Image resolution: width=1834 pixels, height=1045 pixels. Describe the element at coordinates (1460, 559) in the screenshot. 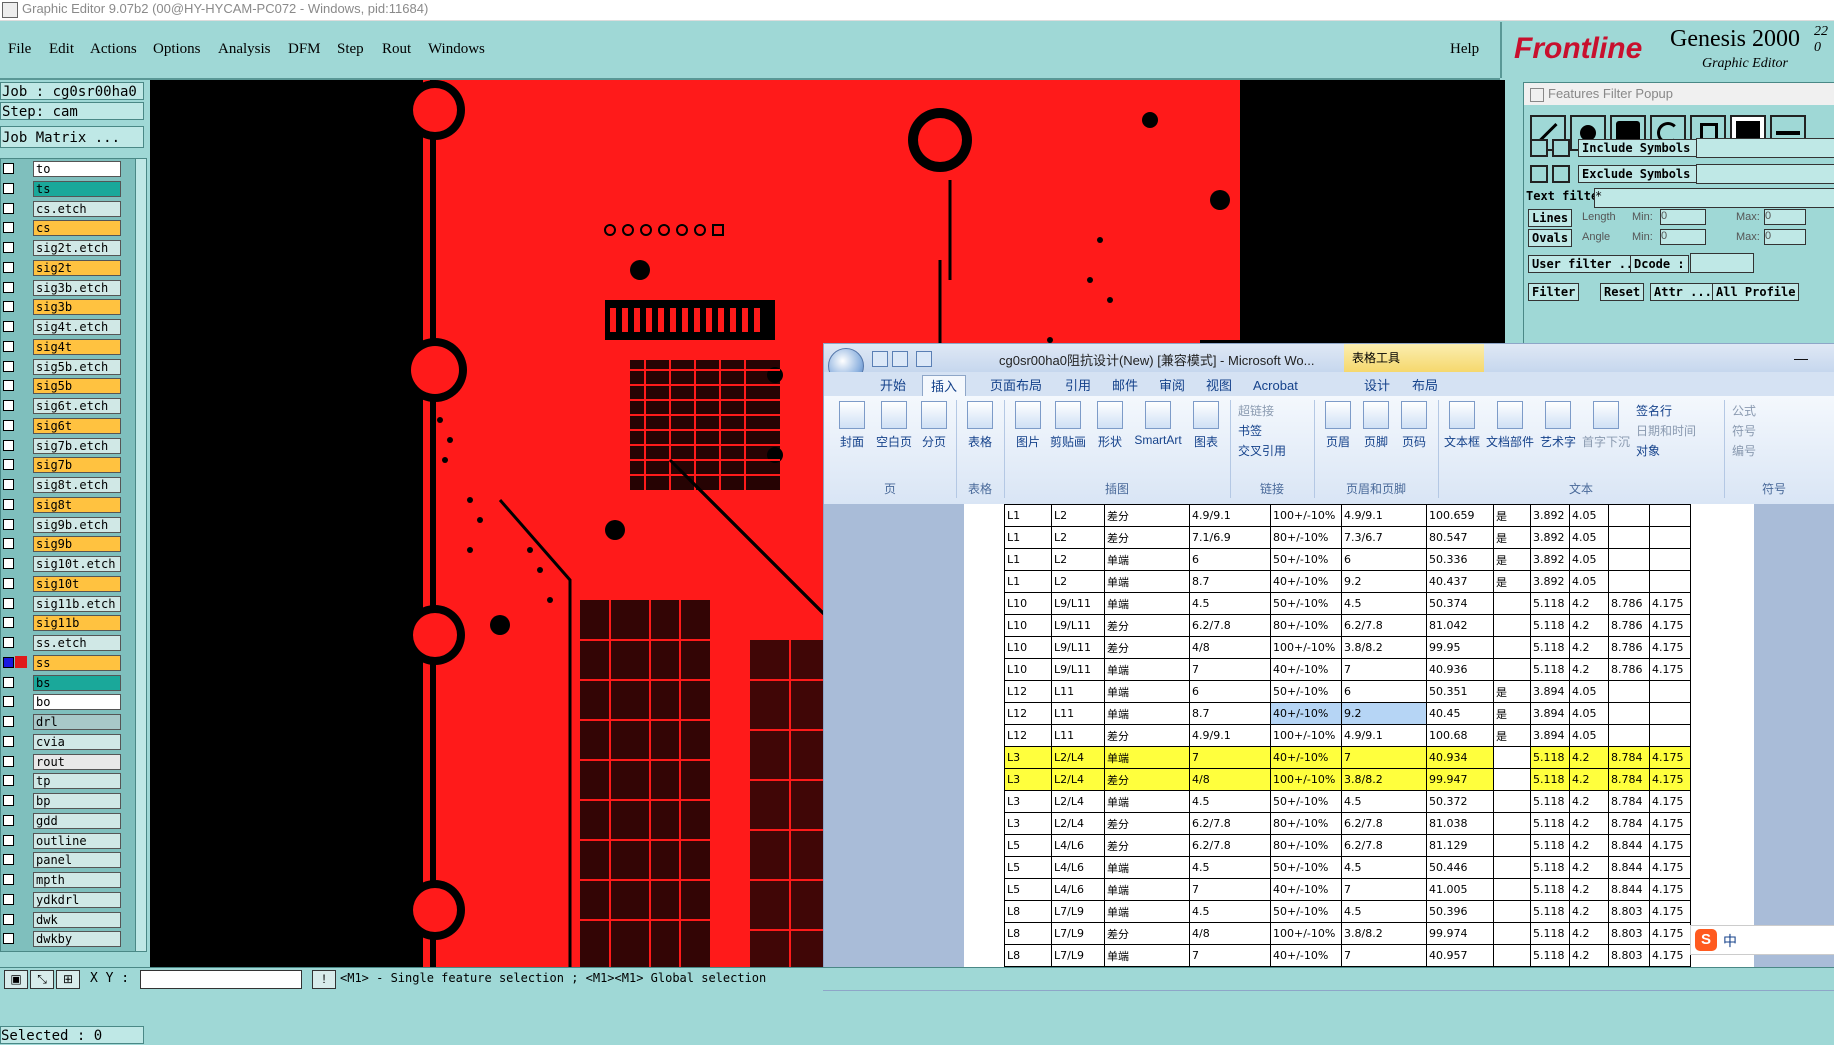

I see `table-cell: 50.336` at that location.